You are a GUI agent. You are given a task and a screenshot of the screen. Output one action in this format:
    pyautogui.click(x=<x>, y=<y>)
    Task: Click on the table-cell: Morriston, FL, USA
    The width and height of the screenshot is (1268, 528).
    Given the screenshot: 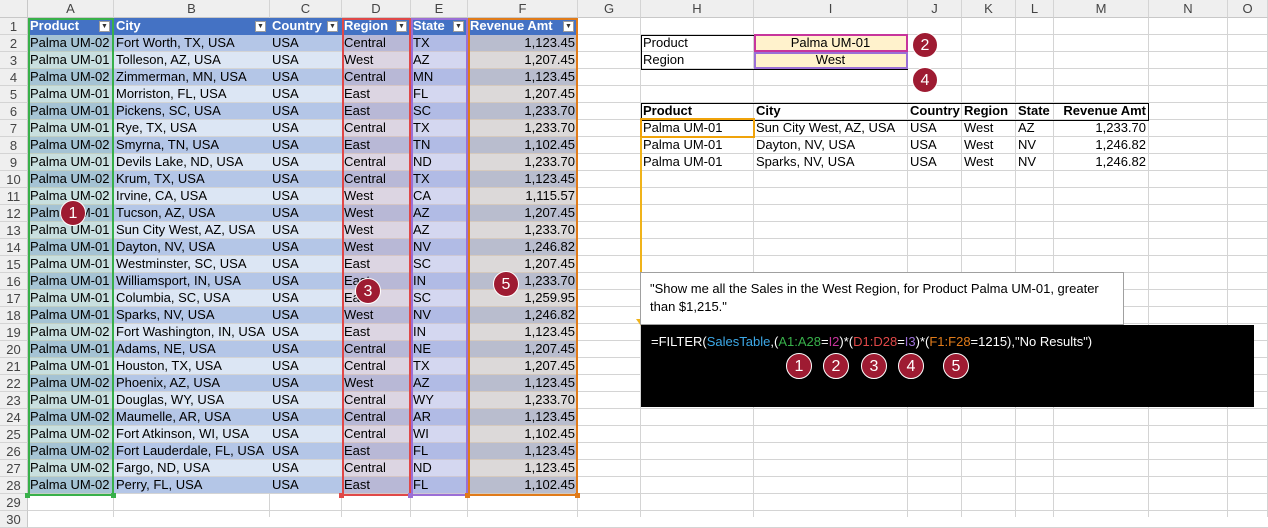 What is the action you would take?
    pyautogui.click(x=191, y=94)
    